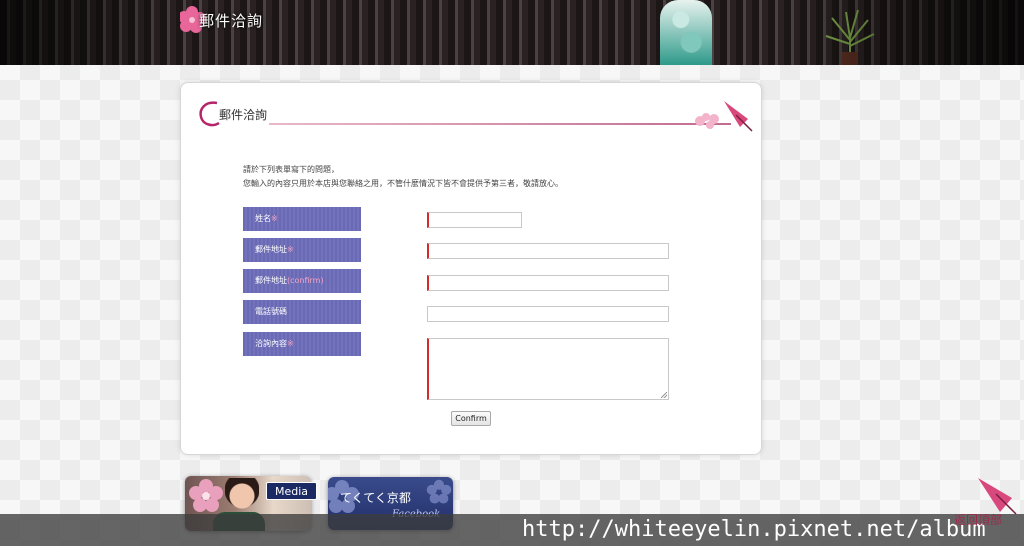  Describe the element at coordinates (302, 312) in the screenshot. I see `label-phone: 電話號碼` at that location.